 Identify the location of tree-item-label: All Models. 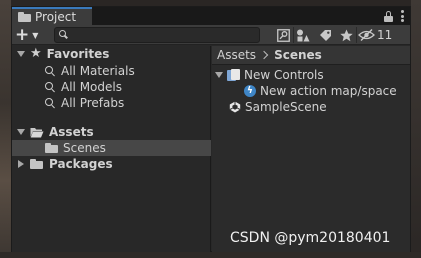
(91, 87).